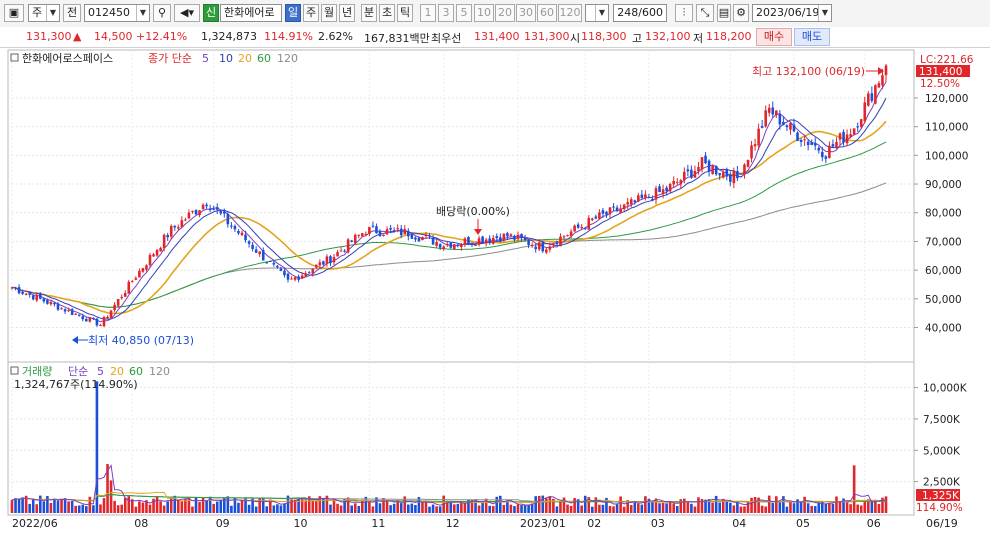 The height and width of the screenshot is (539, 990). What do you see at coordinates (397, 38) in the screenshot?
I see `trade-value: 167,831백만` at bounding box center [397, 38].